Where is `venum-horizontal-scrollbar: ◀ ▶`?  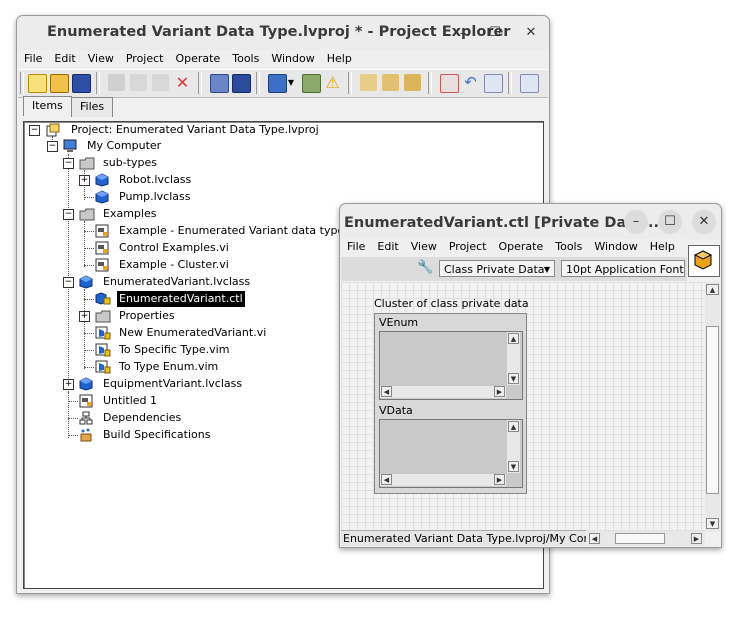 venum-horizontal-scrollbar: ◀ ▶ is located at coordinates (443, 392).